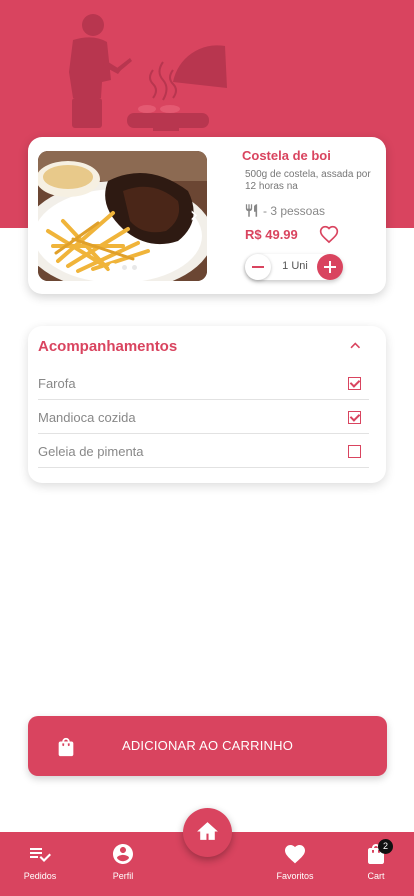 The image size is (414, 896). Describe the element at coordinates (87, 417) in the screenshot. I see `accompaniment-label: Mandioca cozida` at that location.